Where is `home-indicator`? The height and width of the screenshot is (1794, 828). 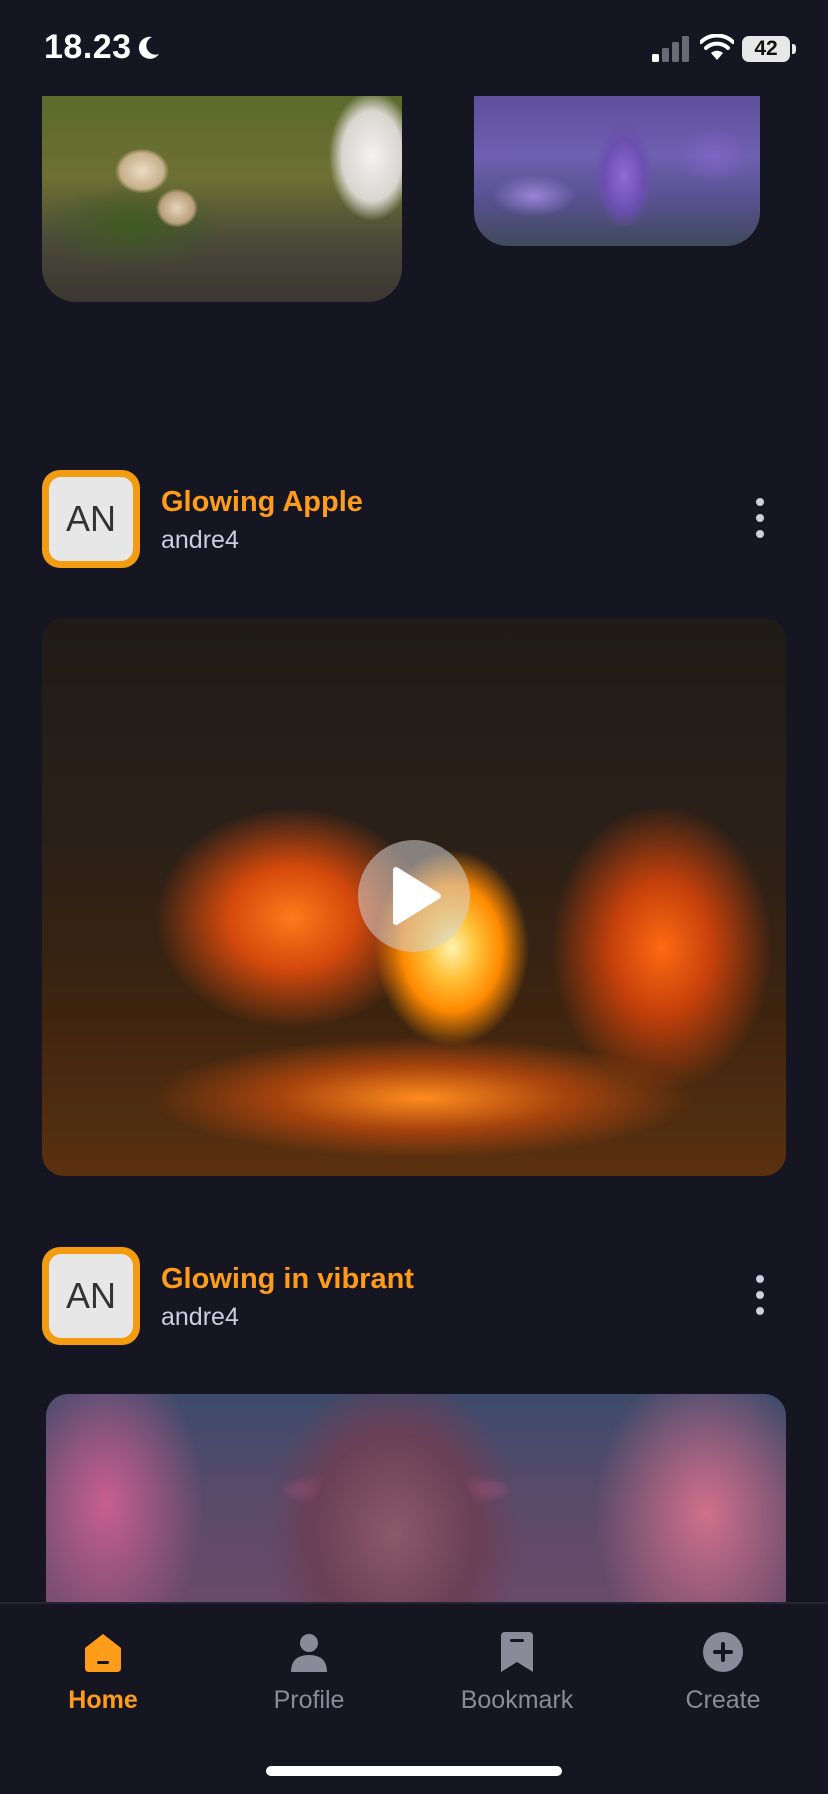
home-indicator is located at coordinates (414, 1771).